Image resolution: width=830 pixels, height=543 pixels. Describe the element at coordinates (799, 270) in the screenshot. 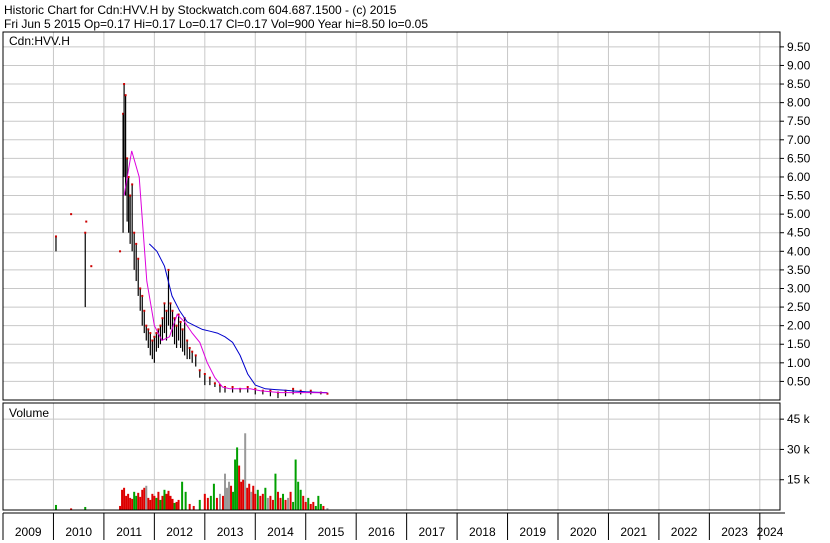

I see `price-y-tick-label: 3.50` at that location.